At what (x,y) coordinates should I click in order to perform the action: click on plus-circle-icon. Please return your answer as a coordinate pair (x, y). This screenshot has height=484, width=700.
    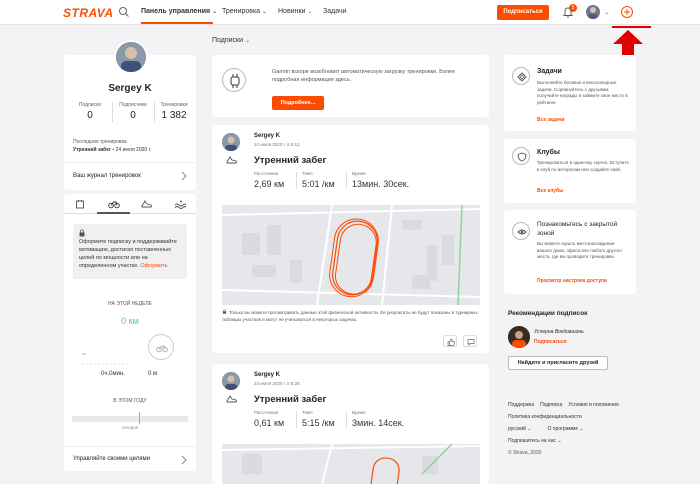
    Looking at the image, I should click on (627, 12).